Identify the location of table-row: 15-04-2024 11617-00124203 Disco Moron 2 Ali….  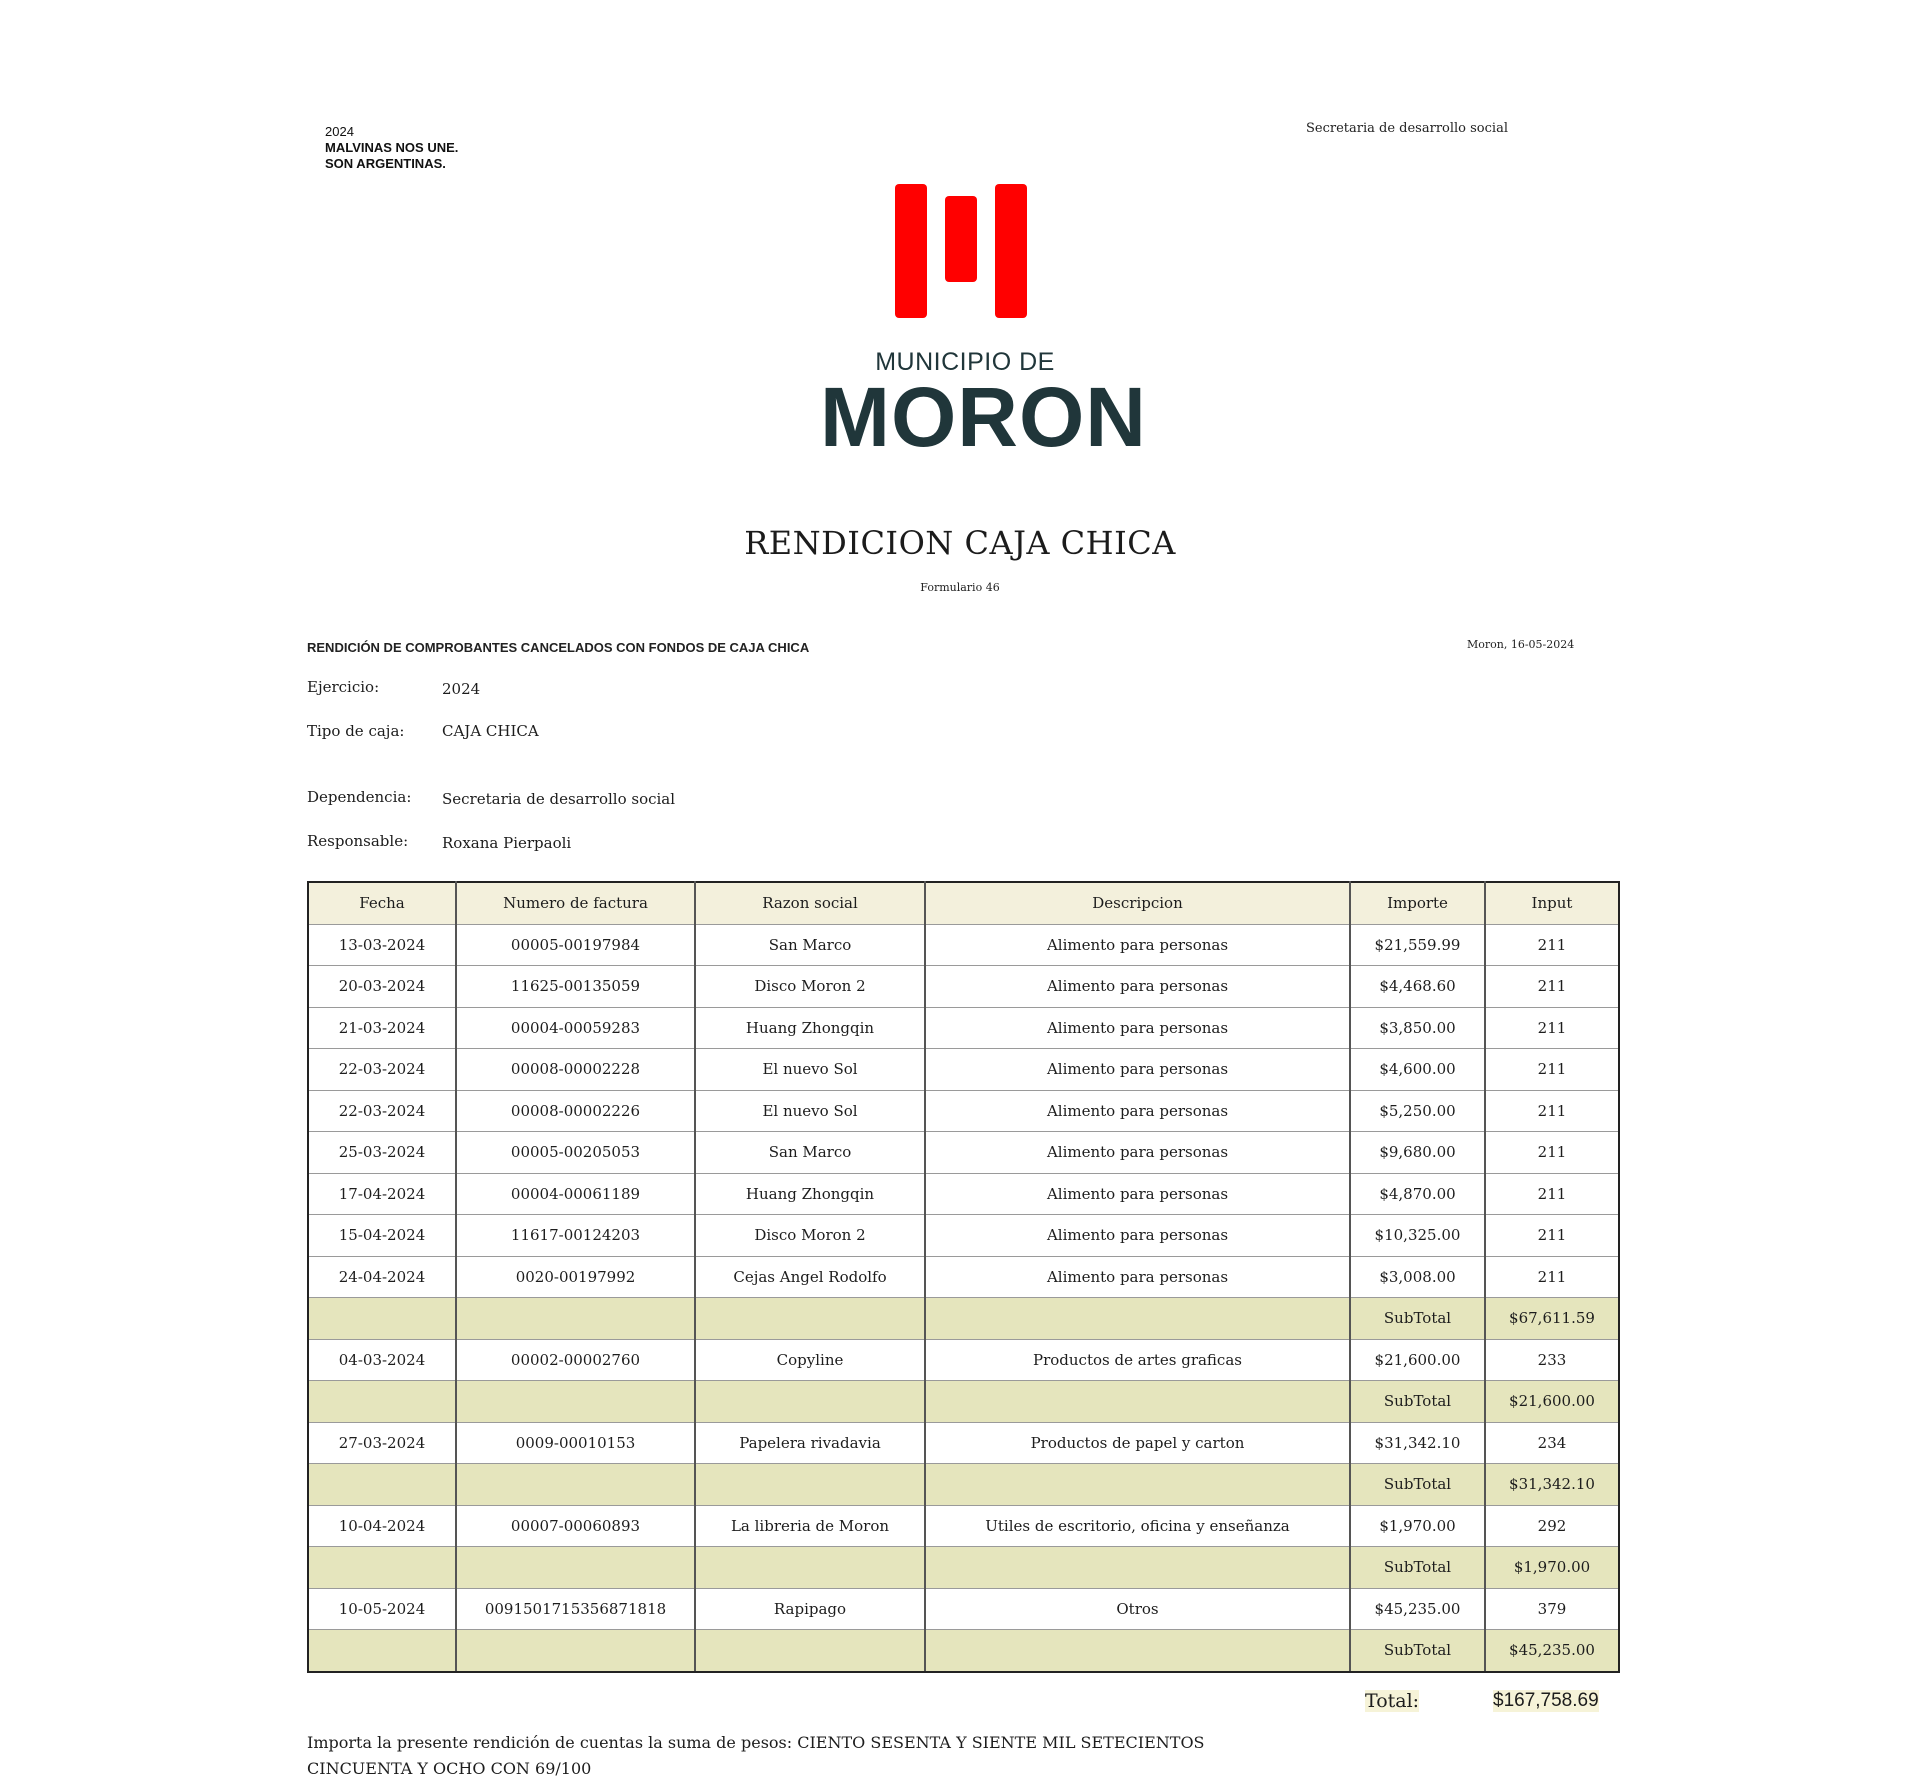
(963, 1235).